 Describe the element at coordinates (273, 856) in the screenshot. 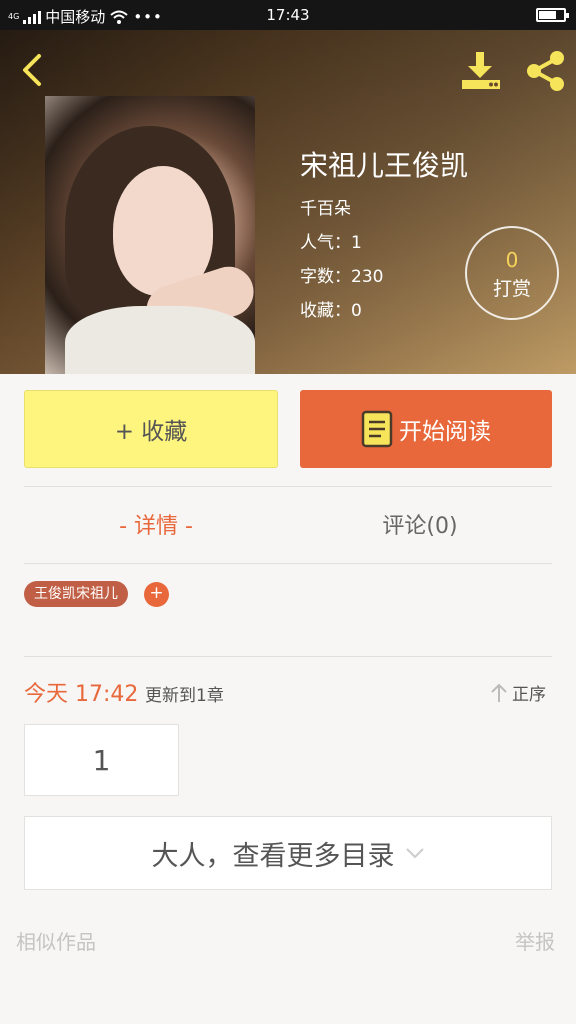

I see `more-catalog-label: 大人，查看更多目录` at that location.